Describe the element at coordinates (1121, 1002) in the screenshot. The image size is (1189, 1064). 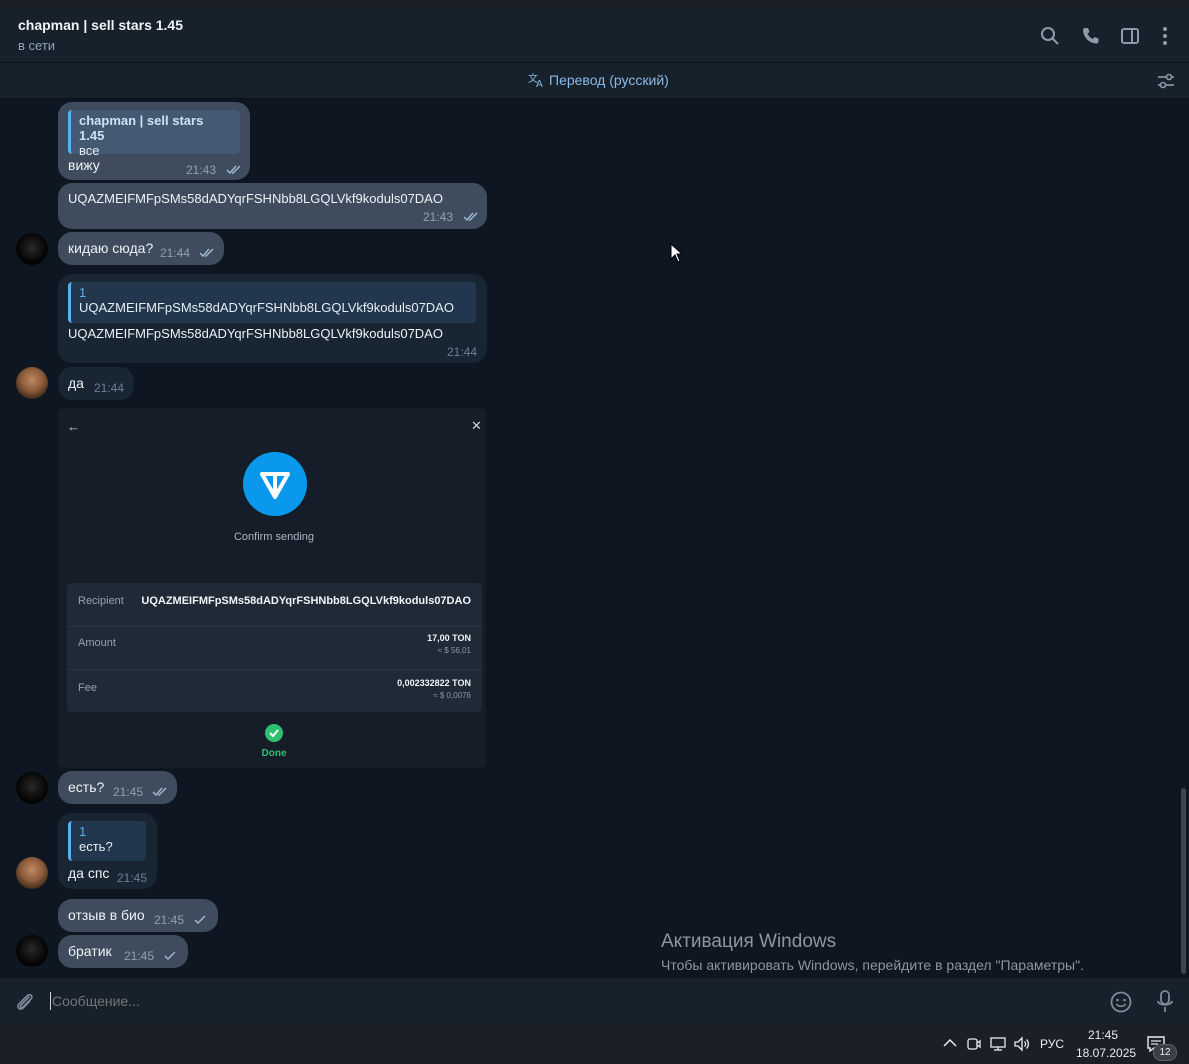
I see `emoji-icon` at that location.